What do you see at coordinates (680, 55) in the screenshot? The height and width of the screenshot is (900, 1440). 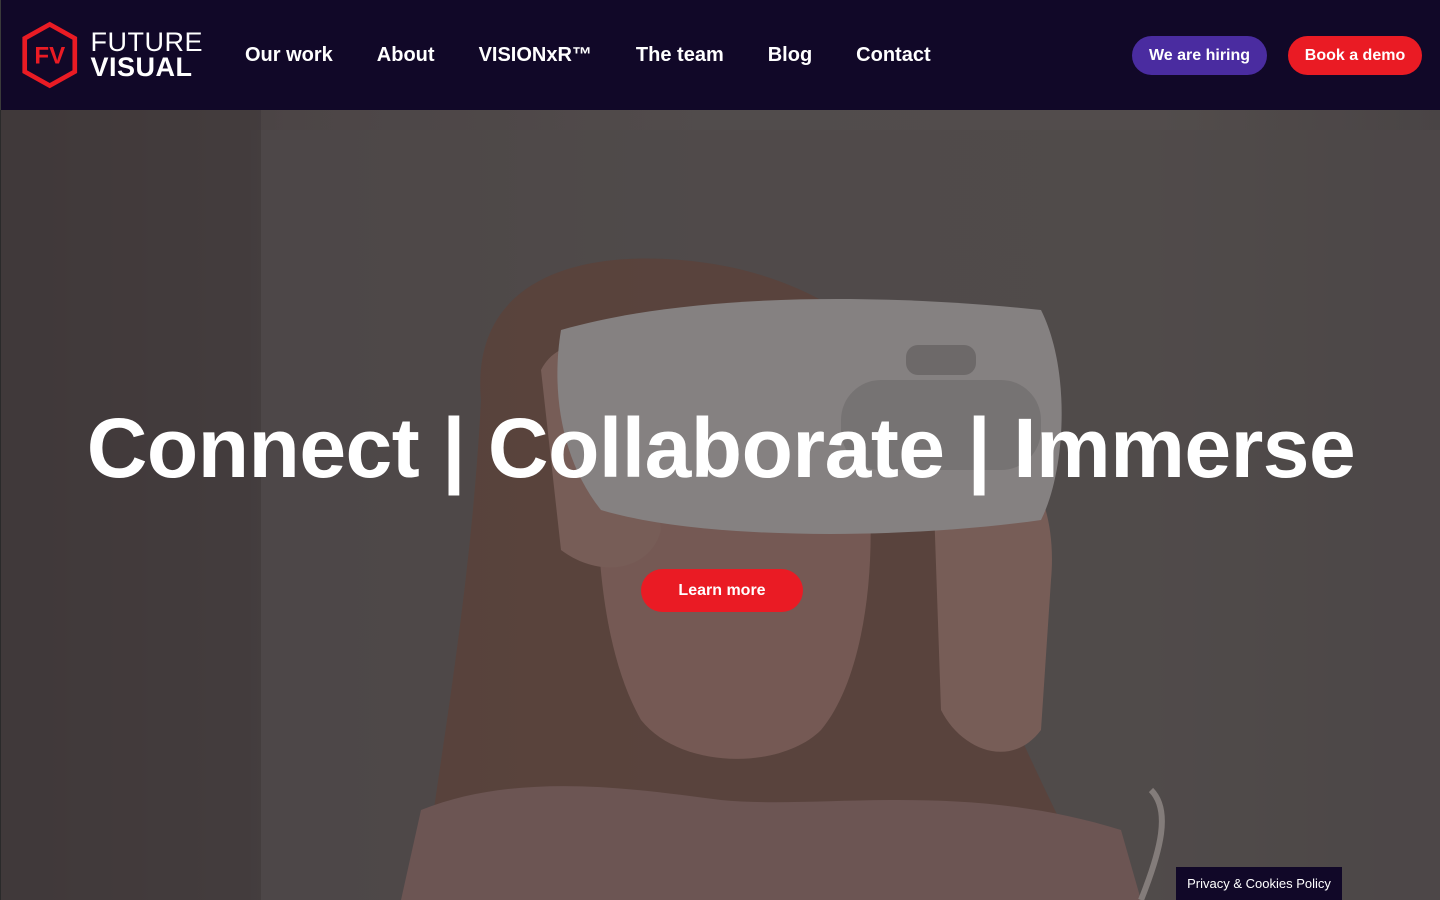 I see `nav-item-the-team: The team` at bounding box center [680, 55].